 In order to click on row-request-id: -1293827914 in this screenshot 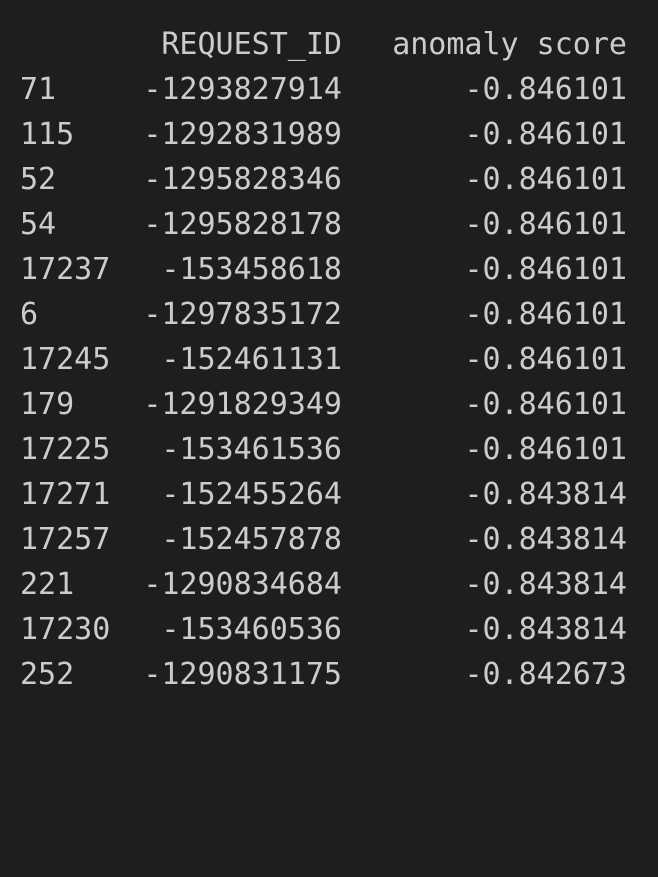, I will do `click(242, 89)`.